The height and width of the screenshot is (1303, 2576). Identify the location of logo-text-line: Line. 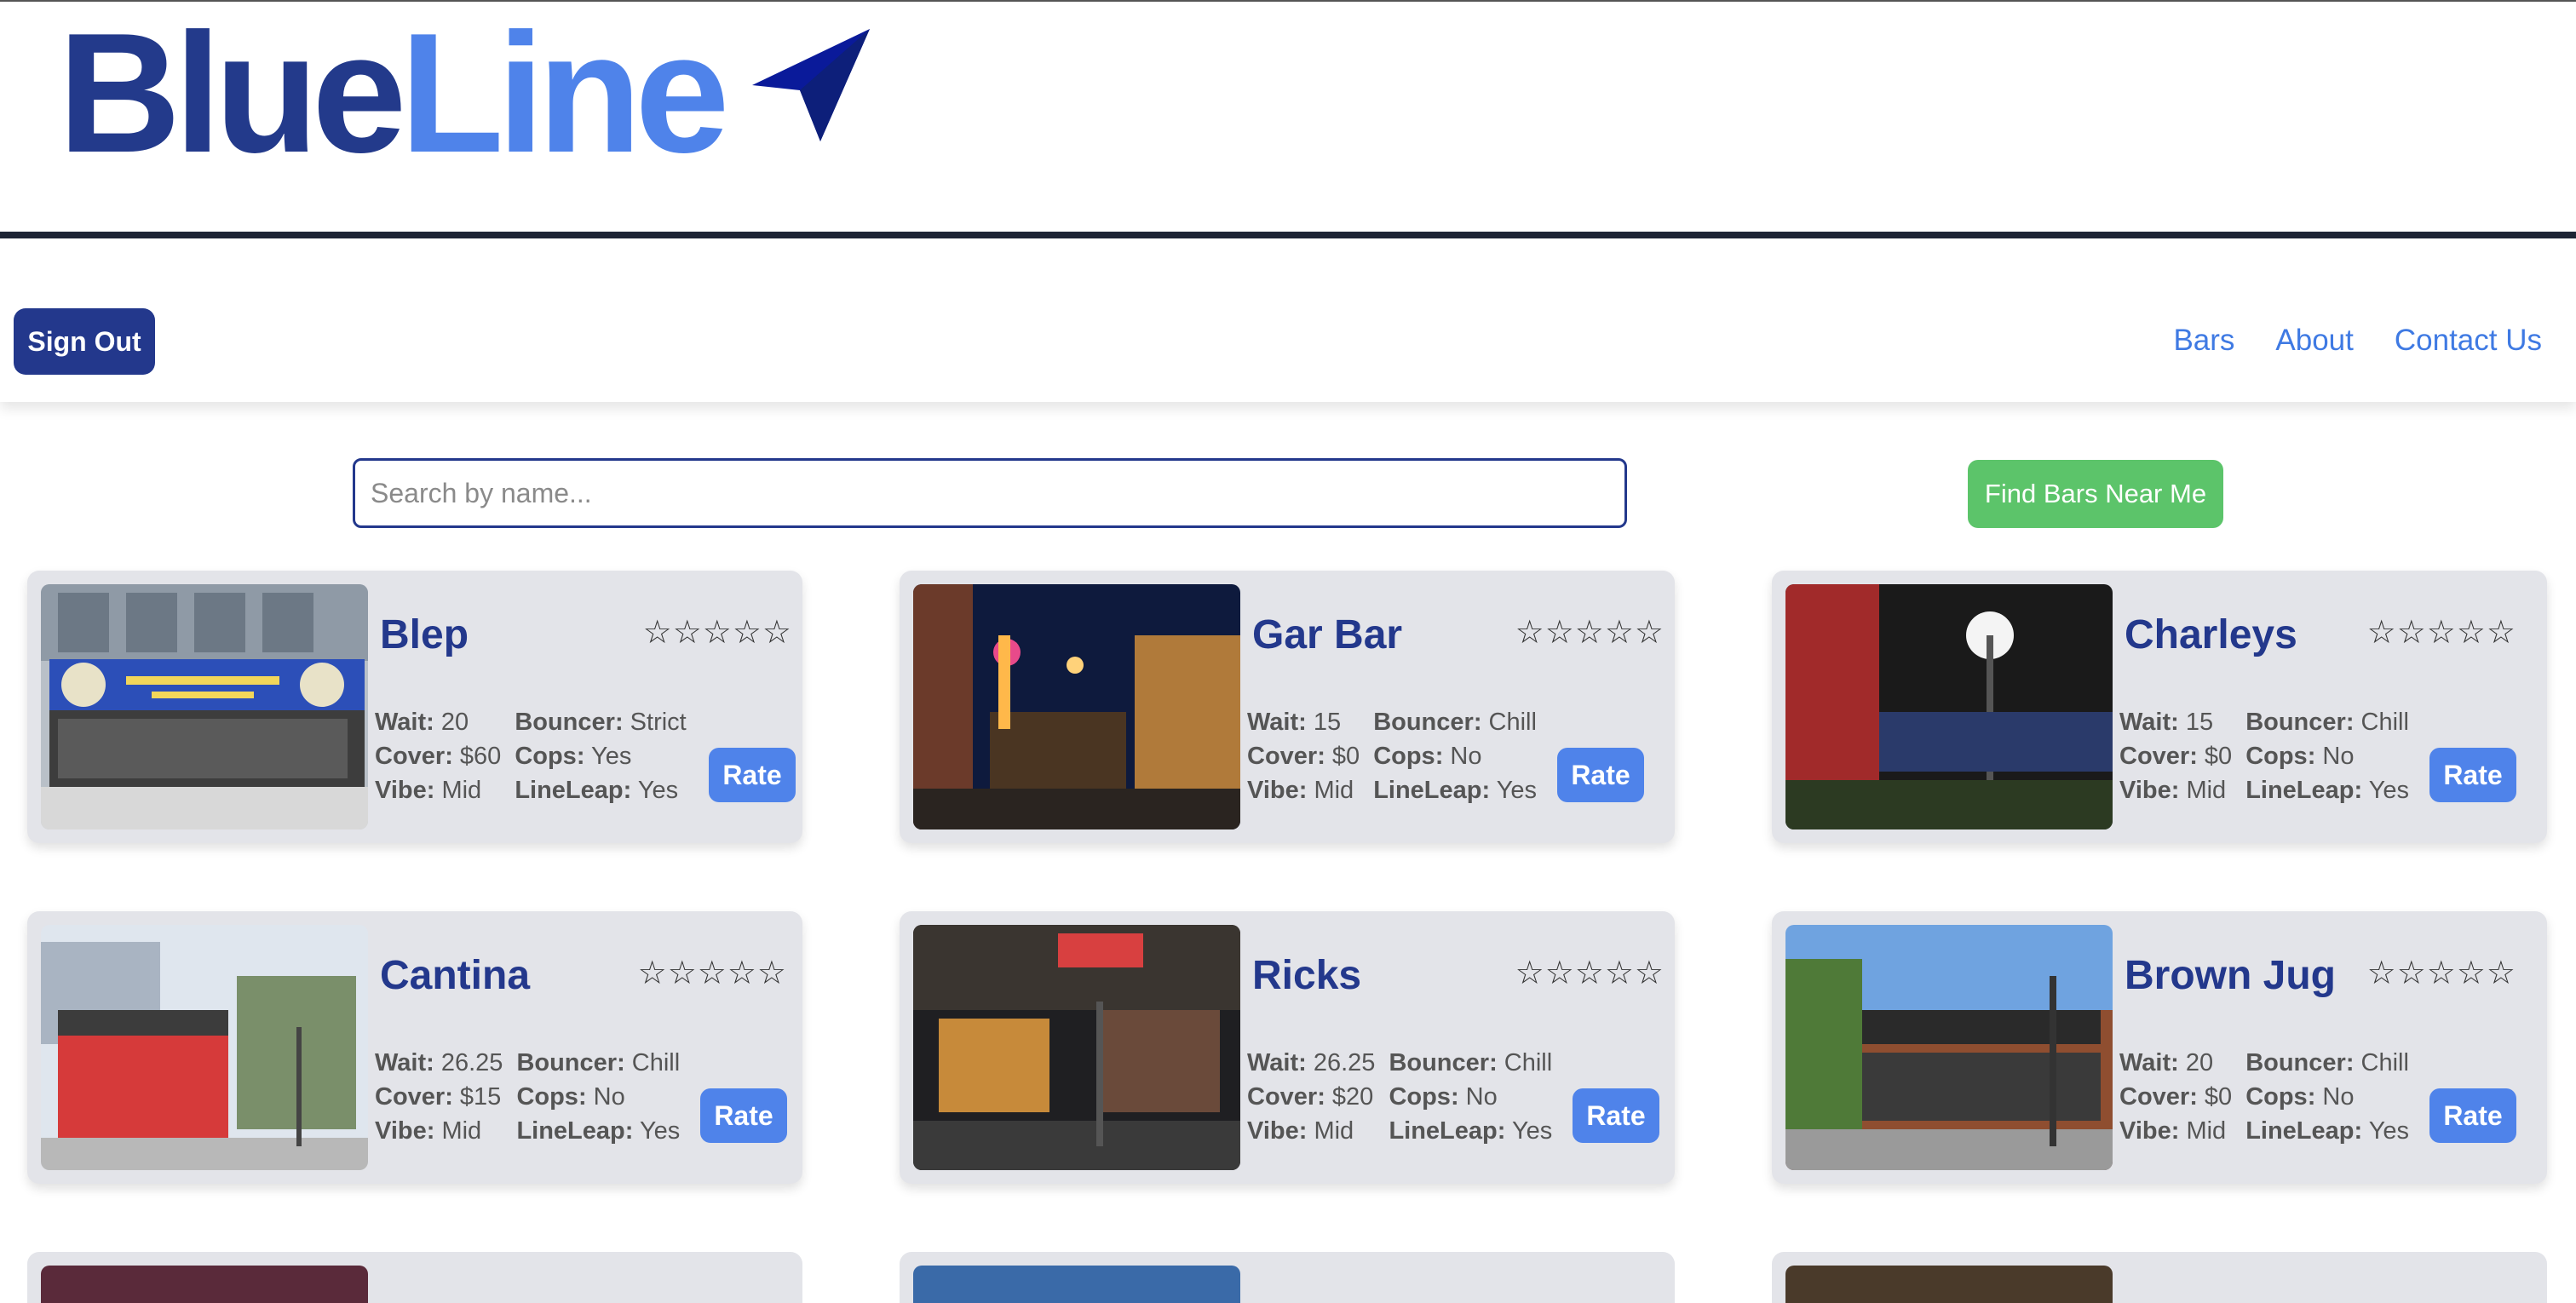
(565, 94).